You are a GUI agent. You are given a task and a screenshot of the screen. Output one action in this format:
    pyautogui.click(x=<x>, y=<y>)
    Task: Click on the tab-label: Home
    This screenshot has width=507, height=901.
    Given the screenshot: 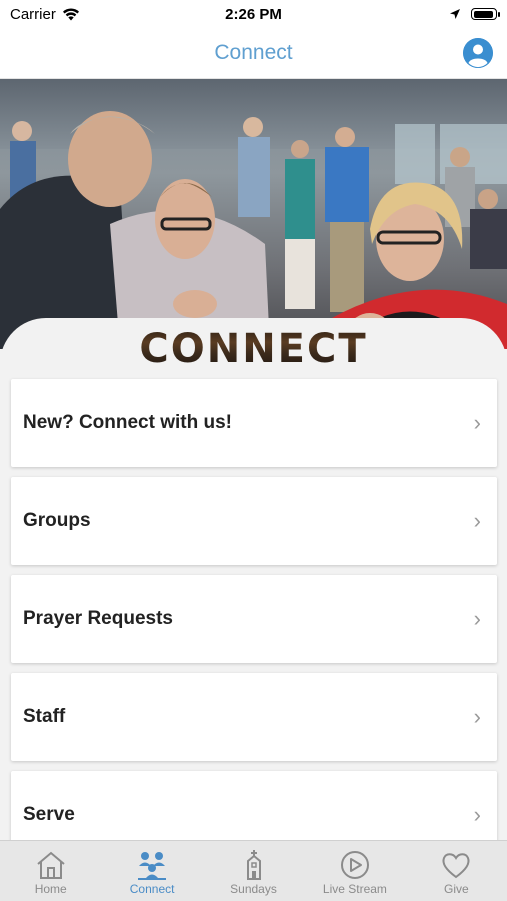 What is the action you would take?
    pyautogui.click(x=50, y=889)
    